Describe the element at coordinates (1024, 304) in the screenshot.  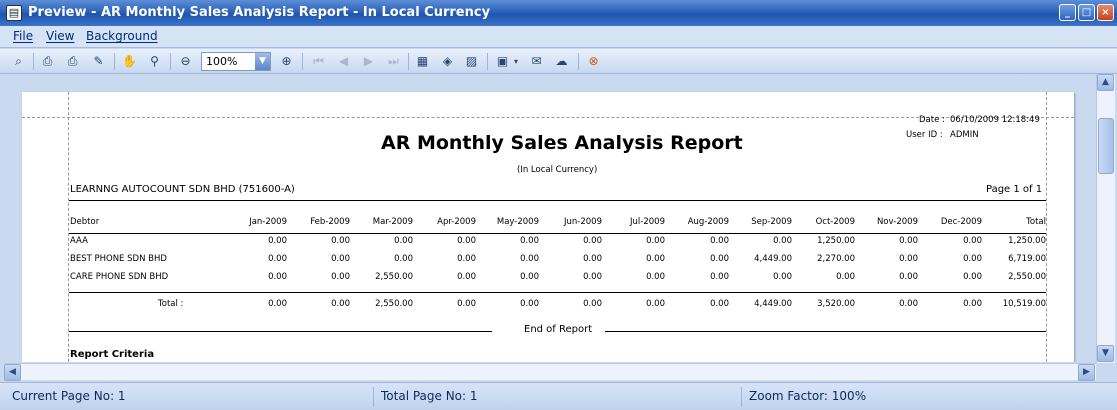
I see `total-cell: 10,519.00` at that location.